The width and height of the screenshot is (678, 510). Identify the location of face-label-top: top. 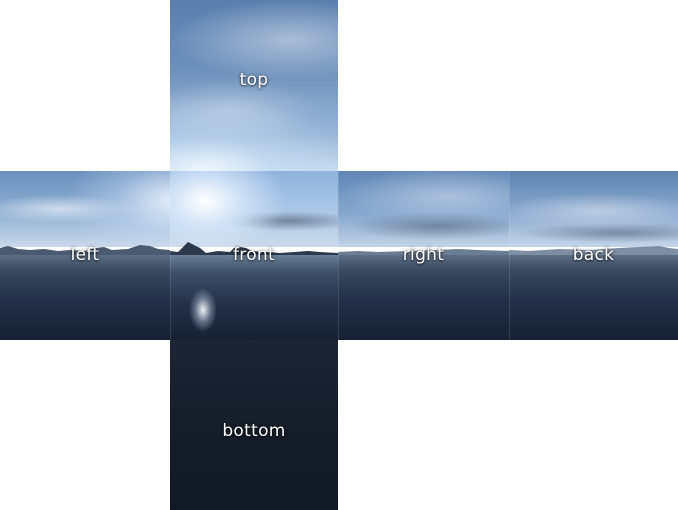
(254, 80).